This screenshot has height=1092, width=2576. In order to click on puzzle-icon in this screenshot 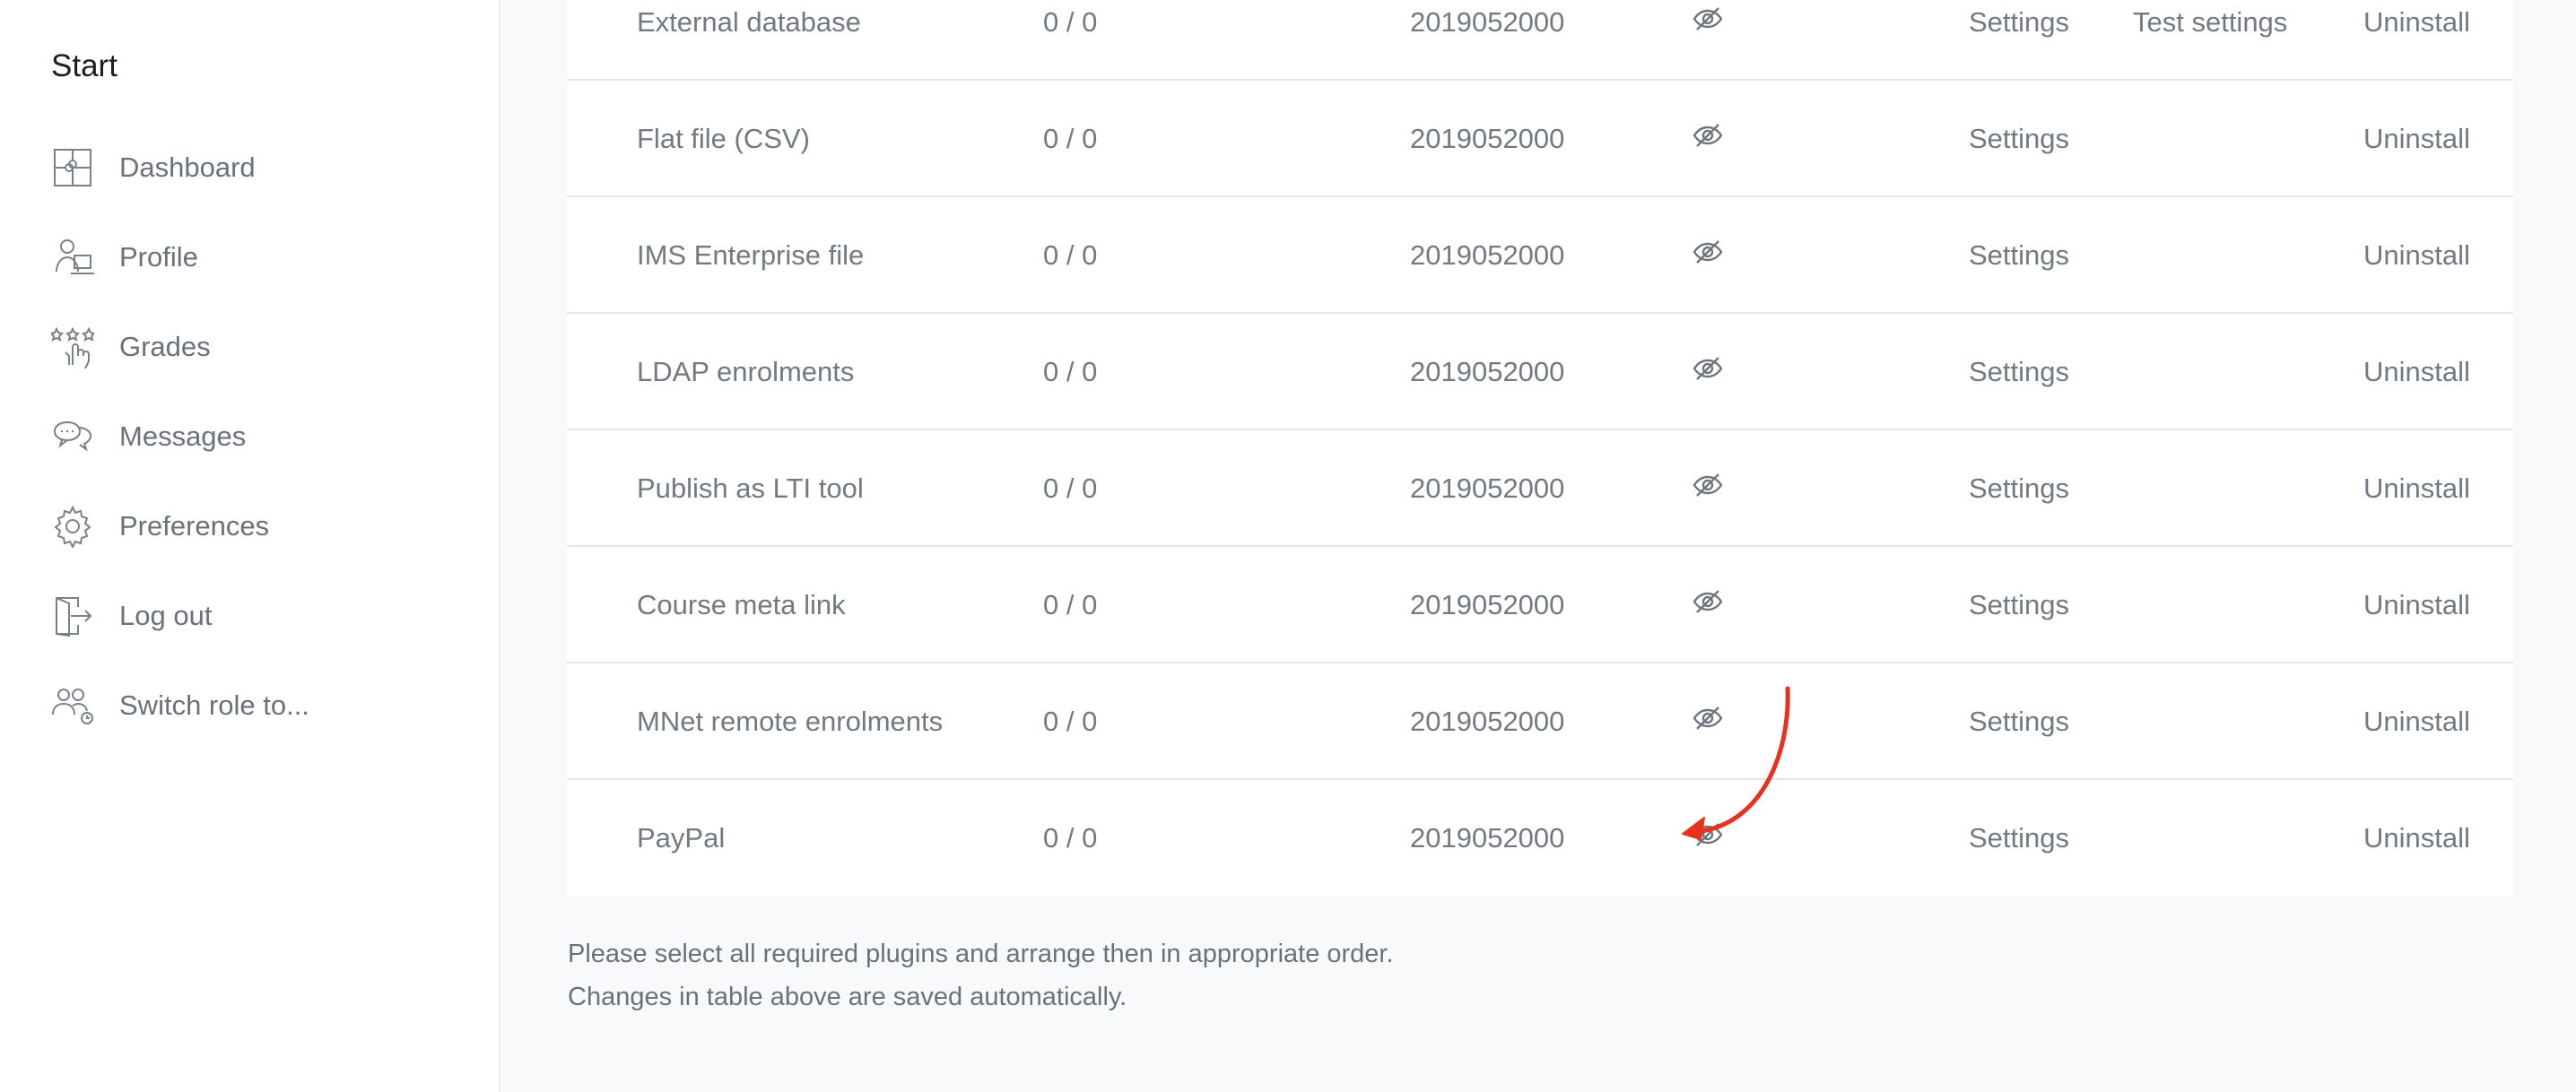, I will do `click(72, 168)`.